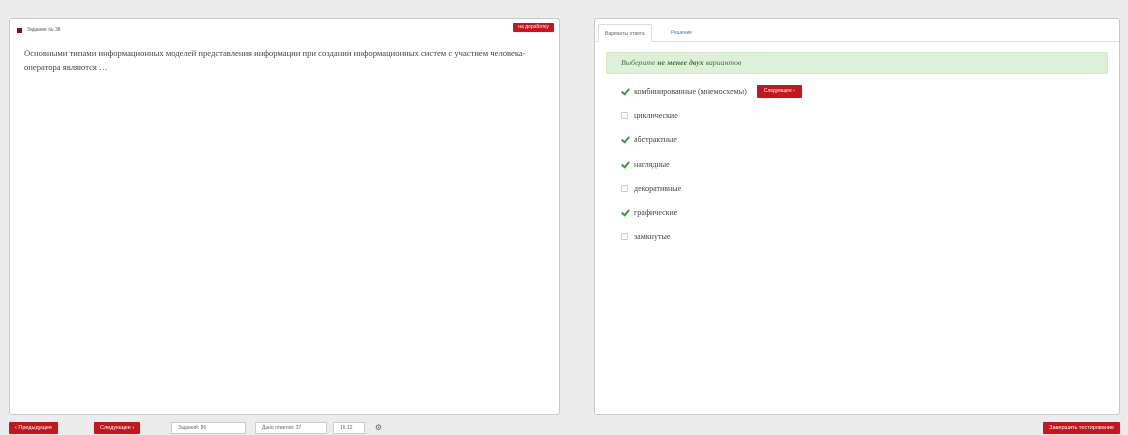 The height and width of the screenshot is (435, 1128). What do you see at coordinates (857, 30) in the screenshot?
I see `answer-tabs: Варианты ответа Решение` at bounding box center [857, 30].